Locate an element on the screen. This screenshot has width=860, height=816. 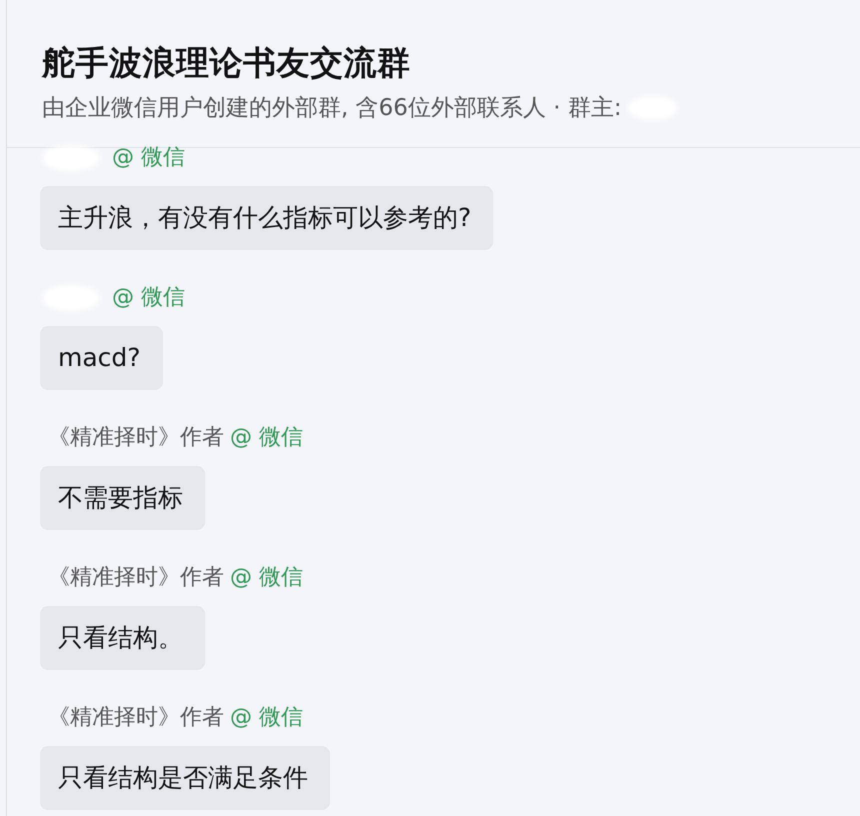
group-description: 由企业微信用户创建的外部群, 含66位外部联系人 · 群主: is located at coordinates (332, 108).